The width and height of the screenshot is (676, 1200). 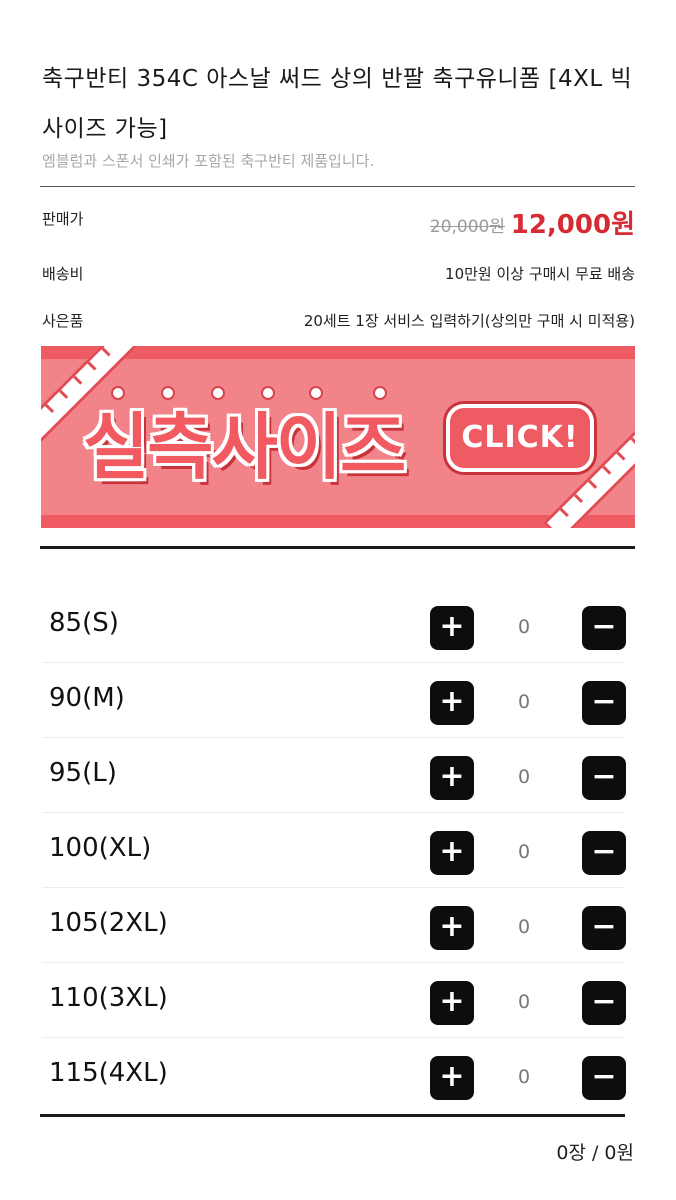 I want to click on gift-value: 20세트 1장 서비스 입력하기(상의만 구매 시 미적용), so click(x=469, y=320).